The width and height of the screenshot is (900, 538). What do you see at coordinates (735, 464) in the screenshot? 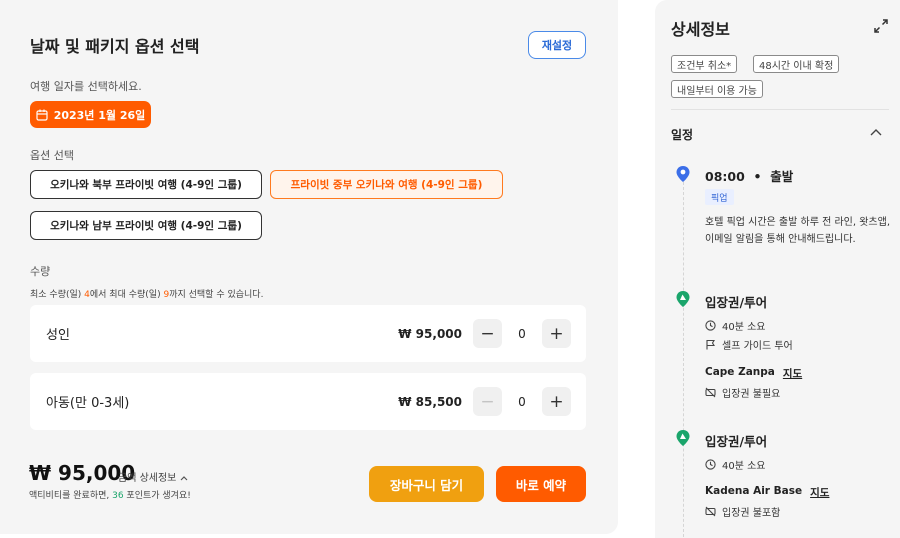
I see `step2-duration: 40분 소요` at bounding box center [735, 464].